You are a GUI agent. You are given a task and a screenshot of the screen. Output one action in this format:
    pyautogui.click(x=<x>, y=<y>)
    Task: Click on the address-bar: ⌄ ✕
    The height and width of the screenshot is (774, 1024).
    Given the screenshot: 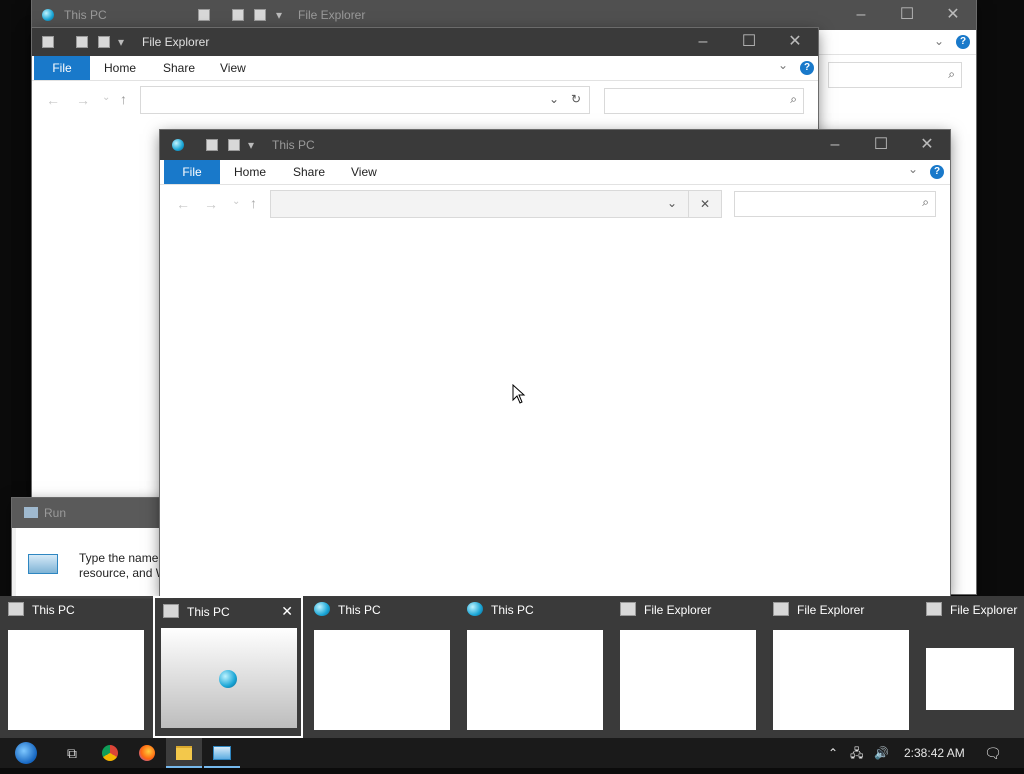 What is the action you would take?
    pyautogui.click(x=496, y=204)
    